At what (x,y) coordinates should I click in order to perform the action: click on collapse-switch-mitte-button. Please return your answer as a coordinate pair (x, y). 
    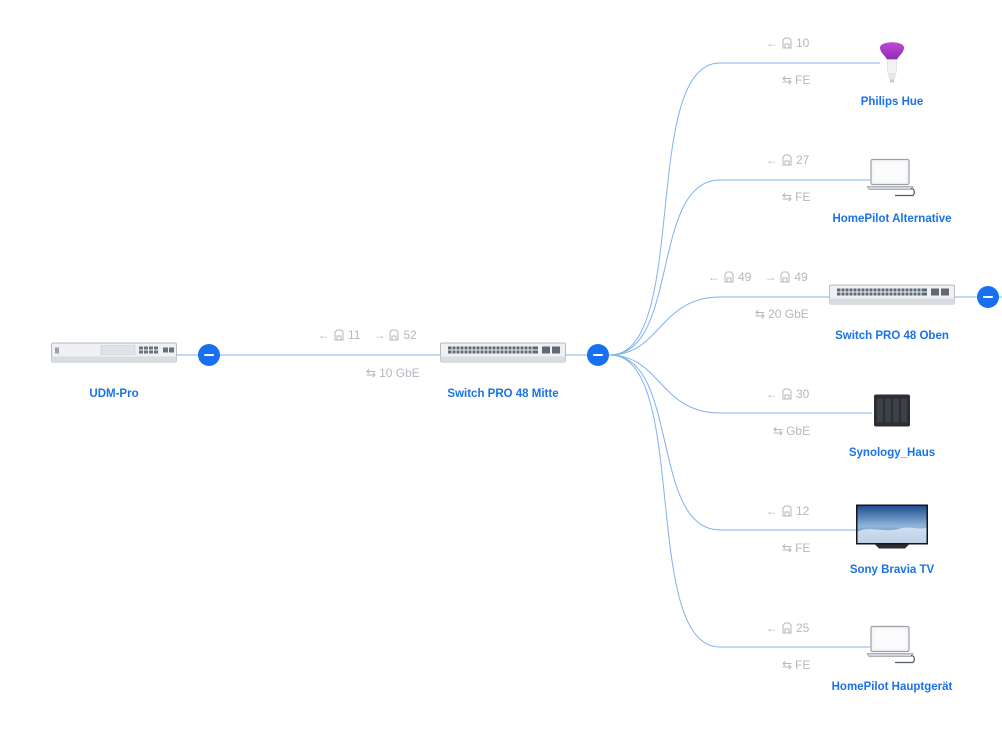
    Looking at the image, I should click on (598, 355).